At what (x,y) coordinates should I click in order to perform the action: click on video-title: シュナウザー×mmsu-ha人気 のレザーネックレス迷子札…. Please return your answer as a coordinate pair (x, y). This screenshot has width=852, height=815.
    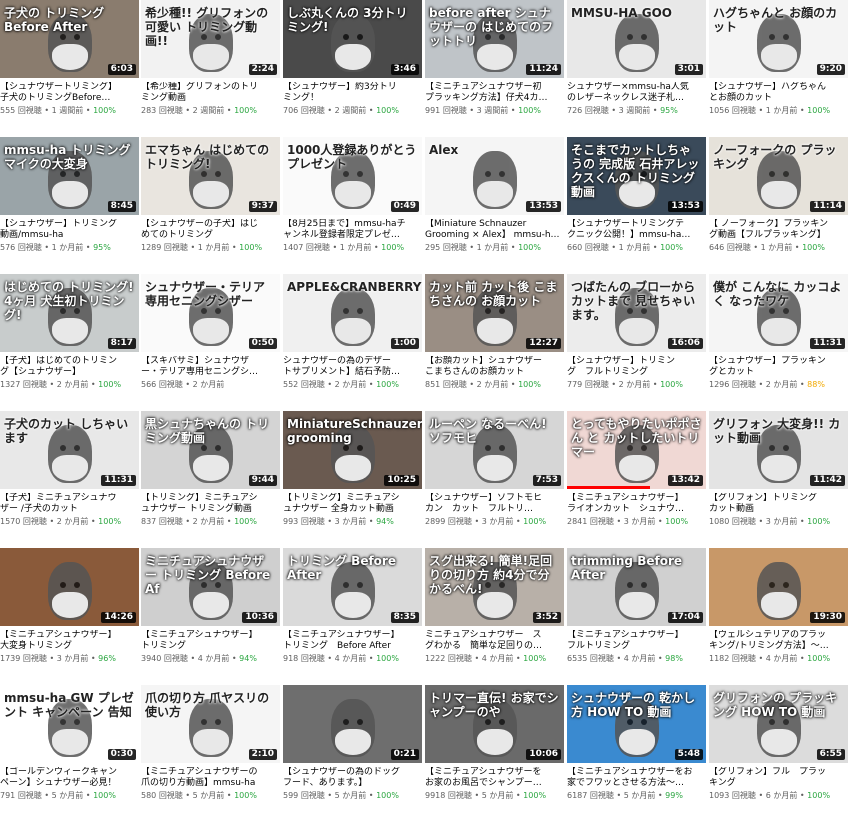
    Looking at the image, I should click on (636, 93).